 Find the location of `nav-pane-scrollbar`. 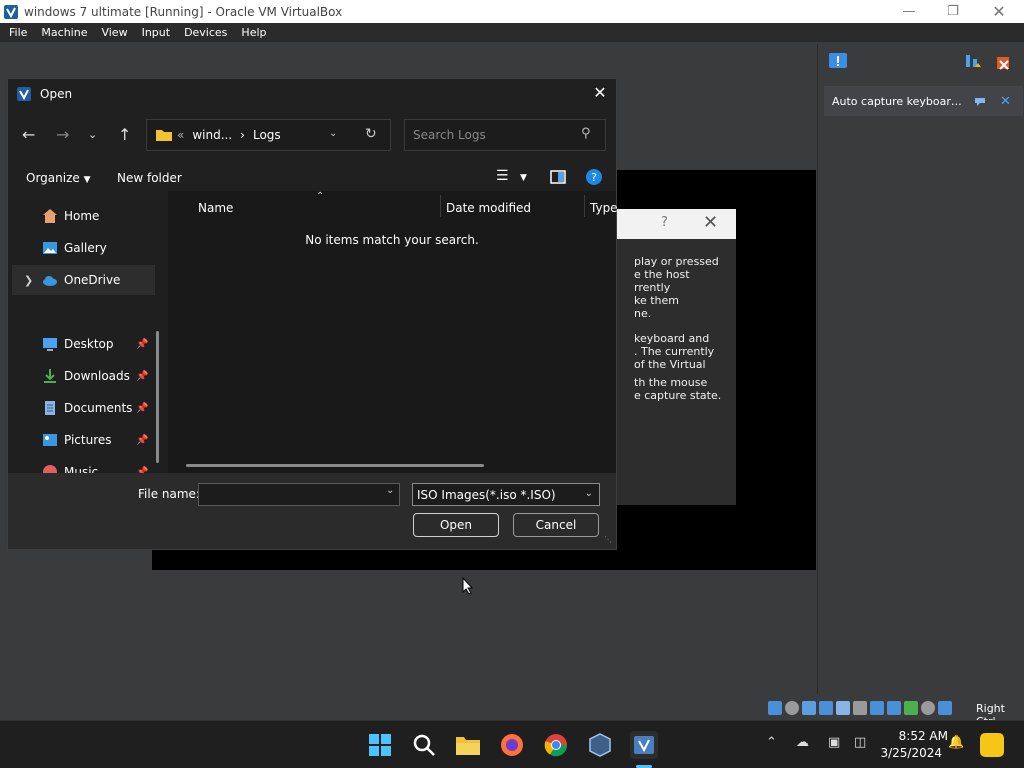

nav-pane-scrollbar is located at coordinates (157, 397).